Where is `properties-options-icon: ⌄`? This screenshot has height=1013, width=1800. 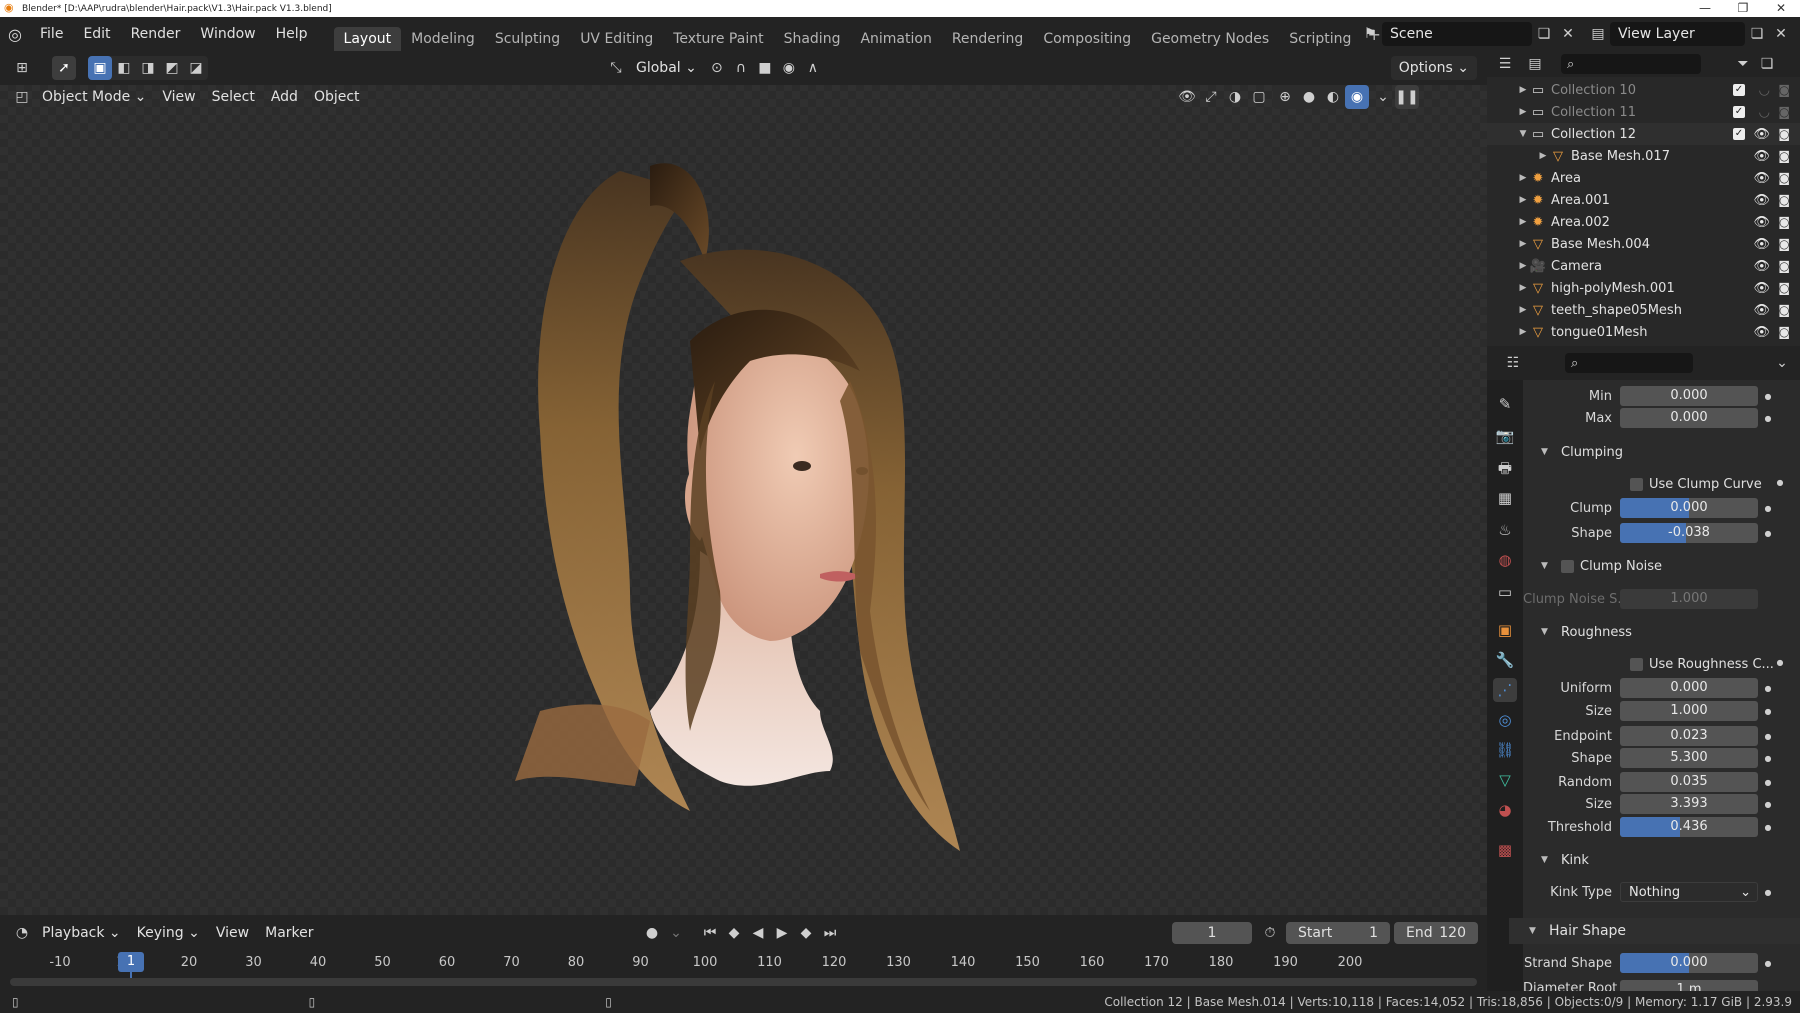 properties-options-icon: ⌄ is located at coordinates (1782, 363).